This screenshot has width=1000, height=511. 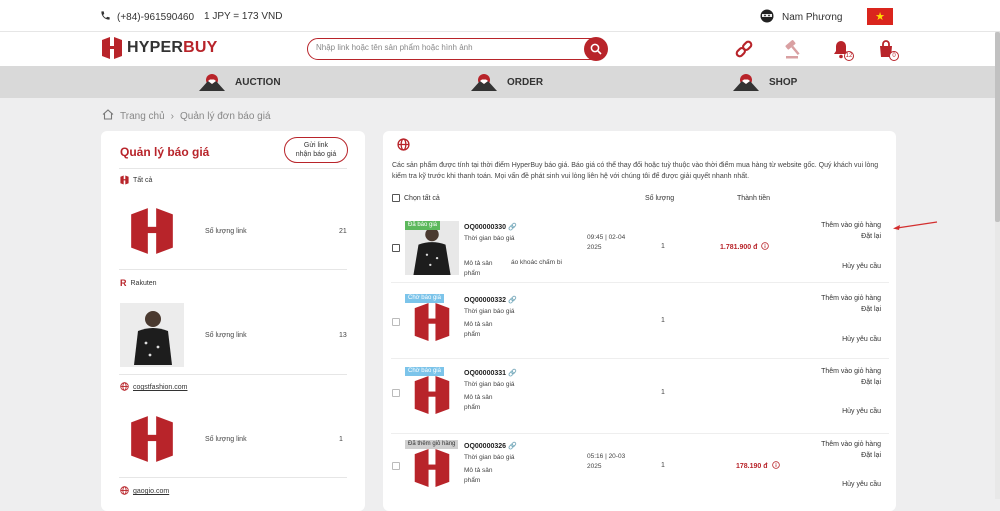 What do you see at coordinates (138, 283) in the screenshot?
I see `source-rakuten: R Rakuten` at bounding box center [138, 283].